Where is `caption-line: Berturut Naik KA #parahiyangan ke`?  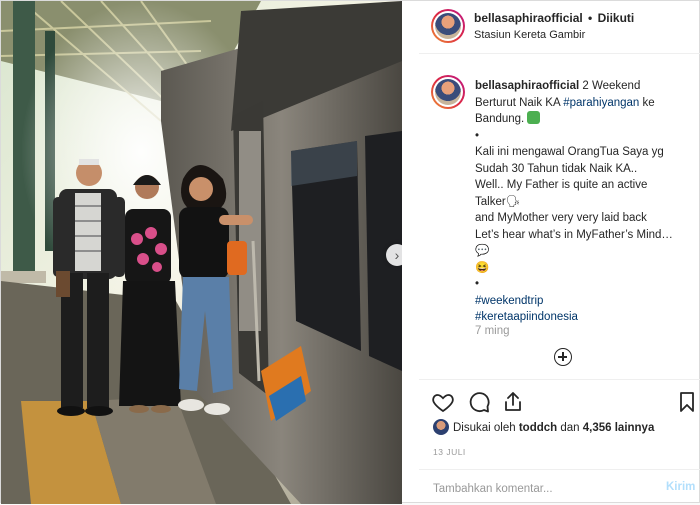
caption-line: Berturut Naik KA #parahiyangan ke is located at coordinates (565, 102).